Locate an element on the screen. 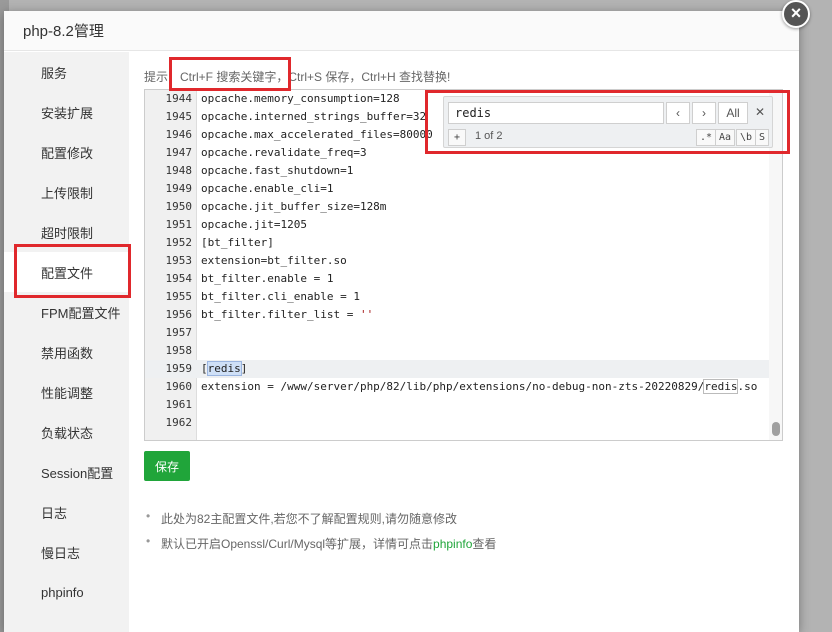  code-line: 1962 is located at coordinates (457, 423).